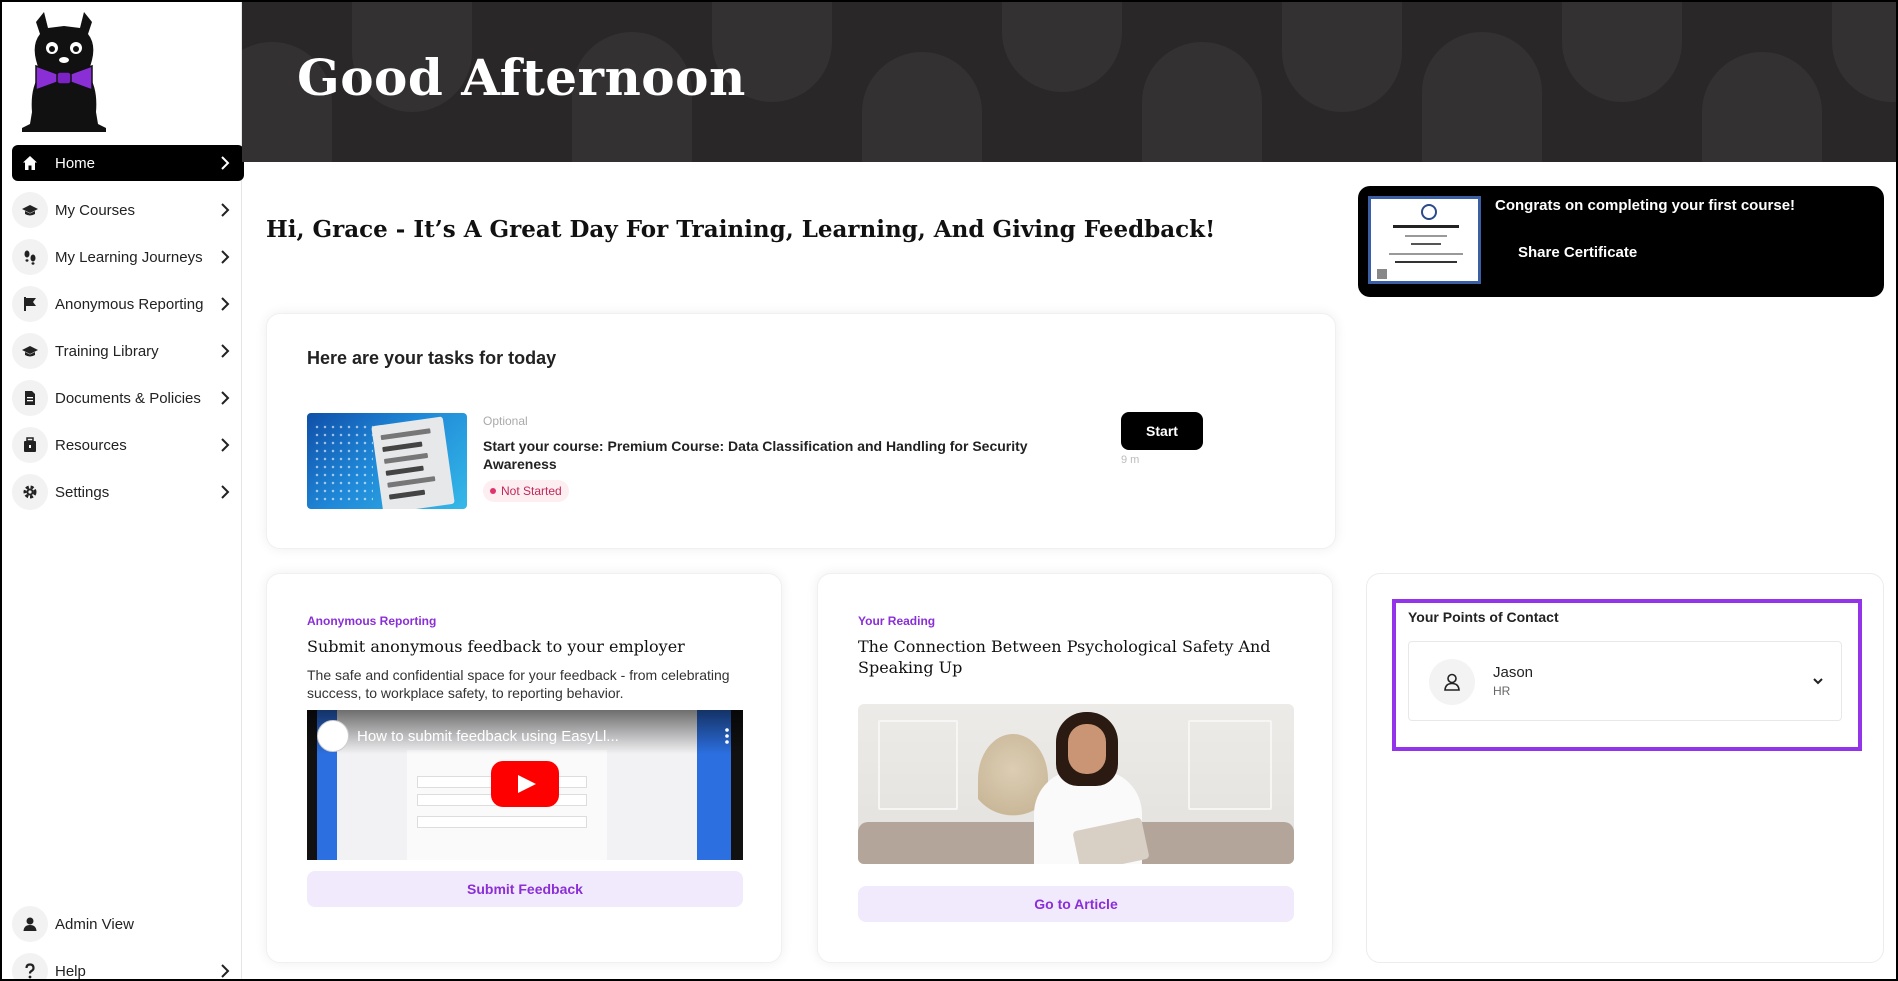 The image size is (1898, 981). I want to click on status-dot-icon, so click(493, 491).